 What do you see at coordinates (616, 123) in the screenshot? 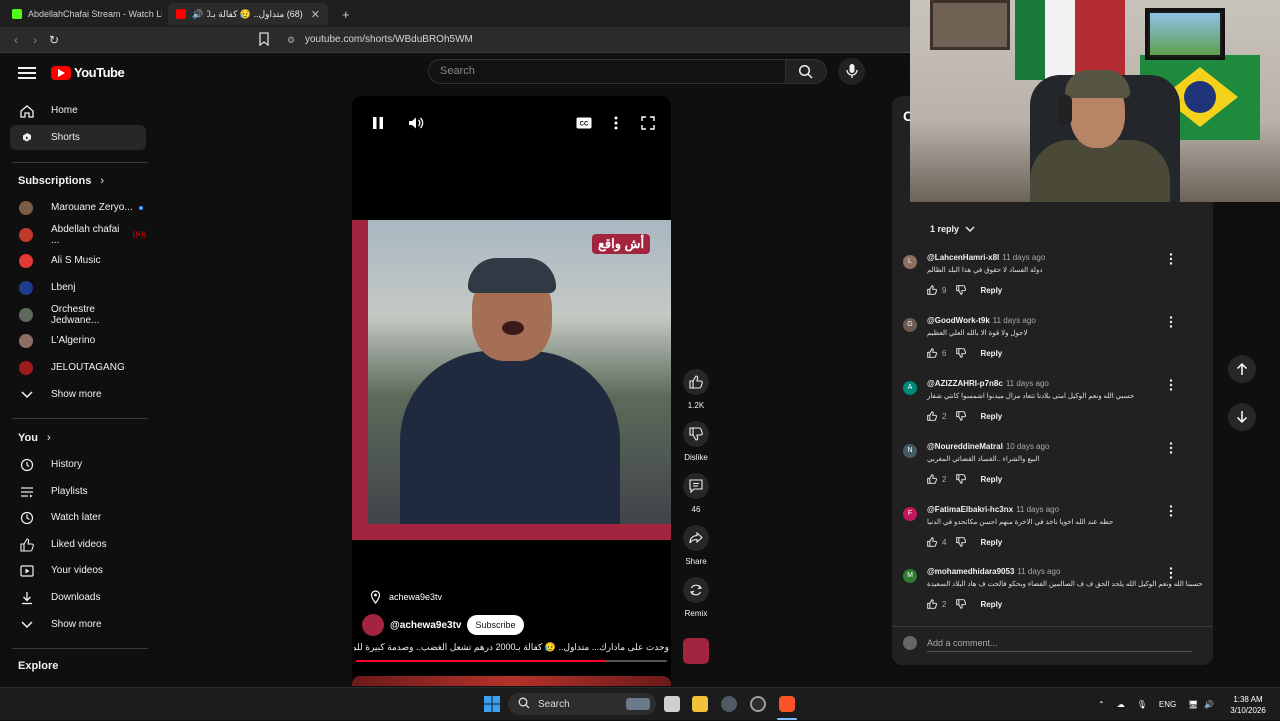
I see `more-options-icon` at bounding box center [616, 123].